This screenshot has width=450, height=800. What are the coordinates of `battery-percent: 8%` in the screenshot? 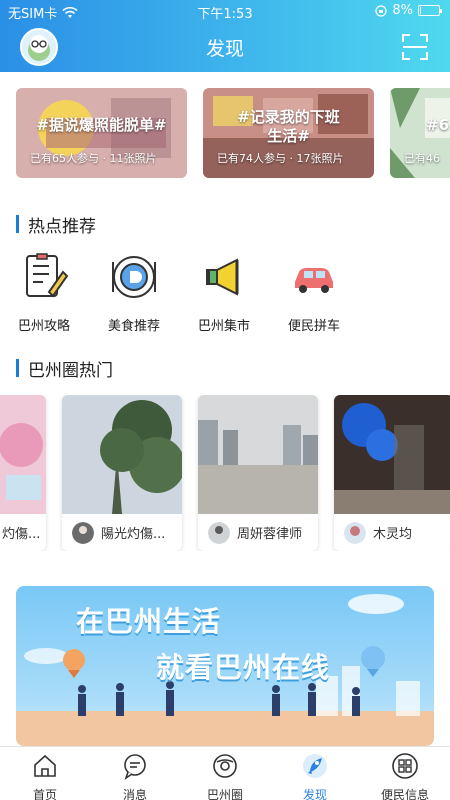 It's located at (402, 10).